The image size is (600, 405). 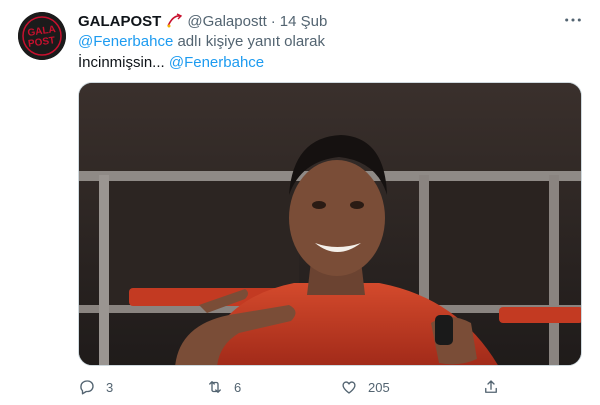 I want to click on avatar: GALA POST, so click(x=42, y=36).